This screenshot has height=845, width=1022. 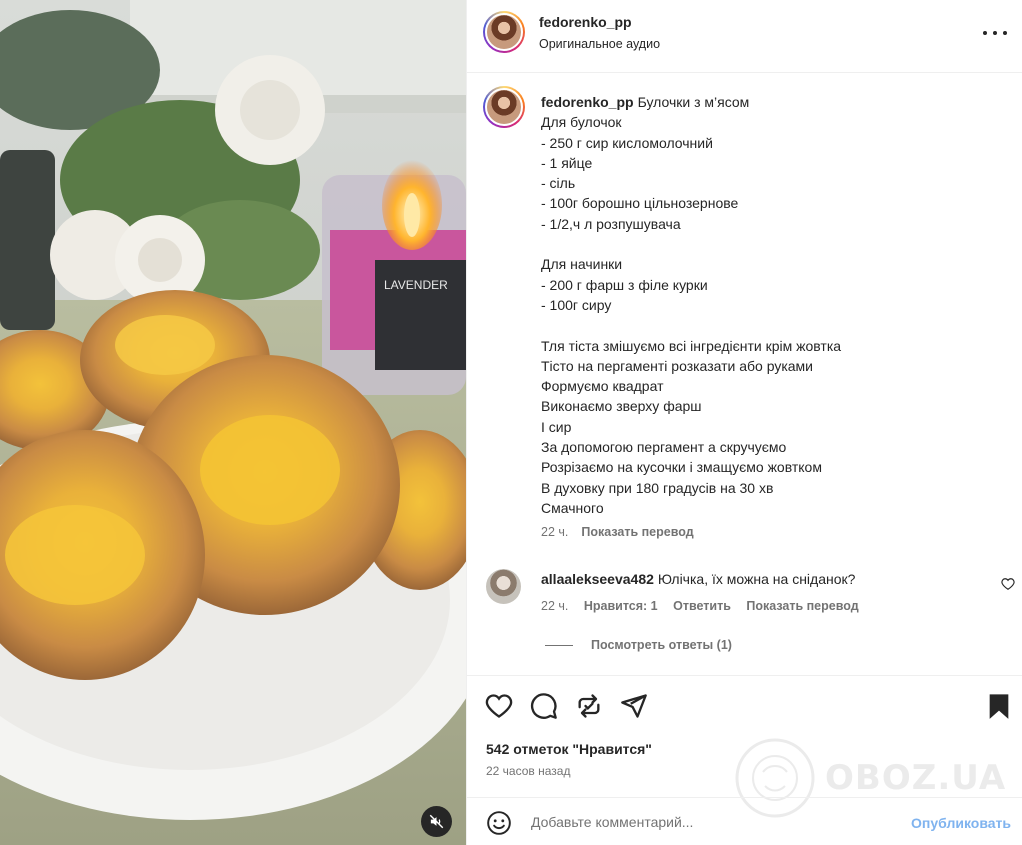 What do you see at coordinates (554, 532) in the screenshot?
I see `caption-time: 22 ч.` at bounding box center [554, 532].